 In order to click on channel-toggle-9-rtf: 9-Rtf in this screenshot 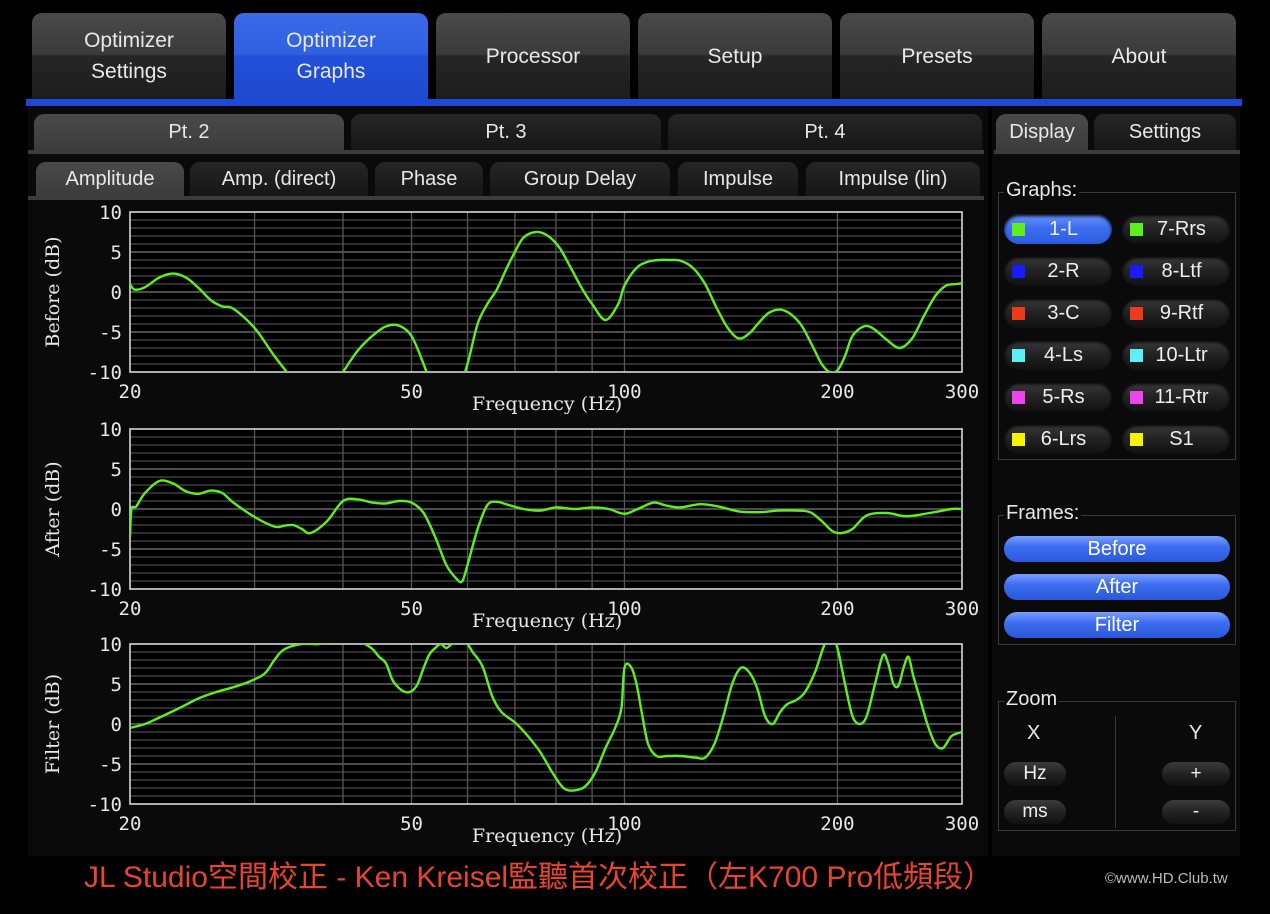, I will do `click(1176, 313)`.